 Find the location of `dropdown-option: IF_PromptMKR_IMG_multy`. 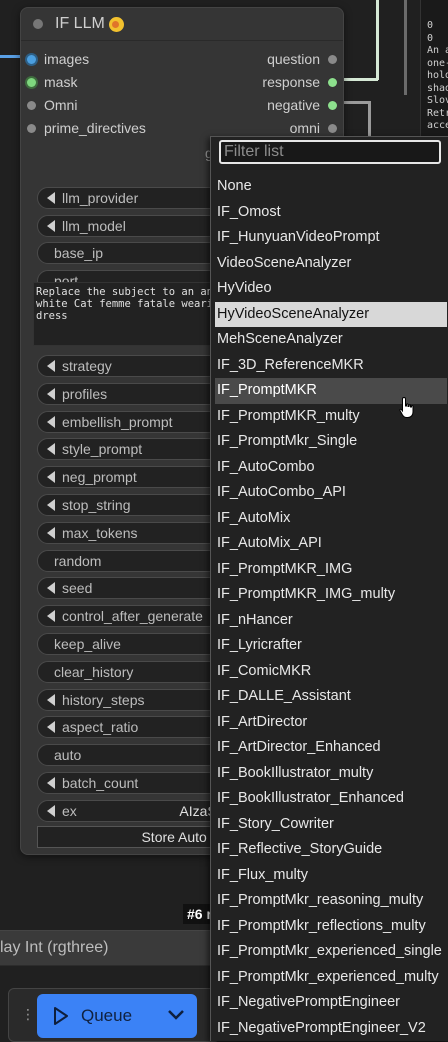

dropdown-option: IF_PromptMKR_IMG_multy is located at coordinates (331, 595).